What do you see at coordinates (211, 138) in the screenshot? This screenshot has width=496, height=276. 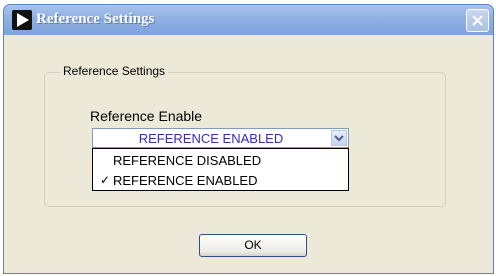 I see `combobox-selected-value: REFERENCE ENABLED` at bounding box center [211, 138].